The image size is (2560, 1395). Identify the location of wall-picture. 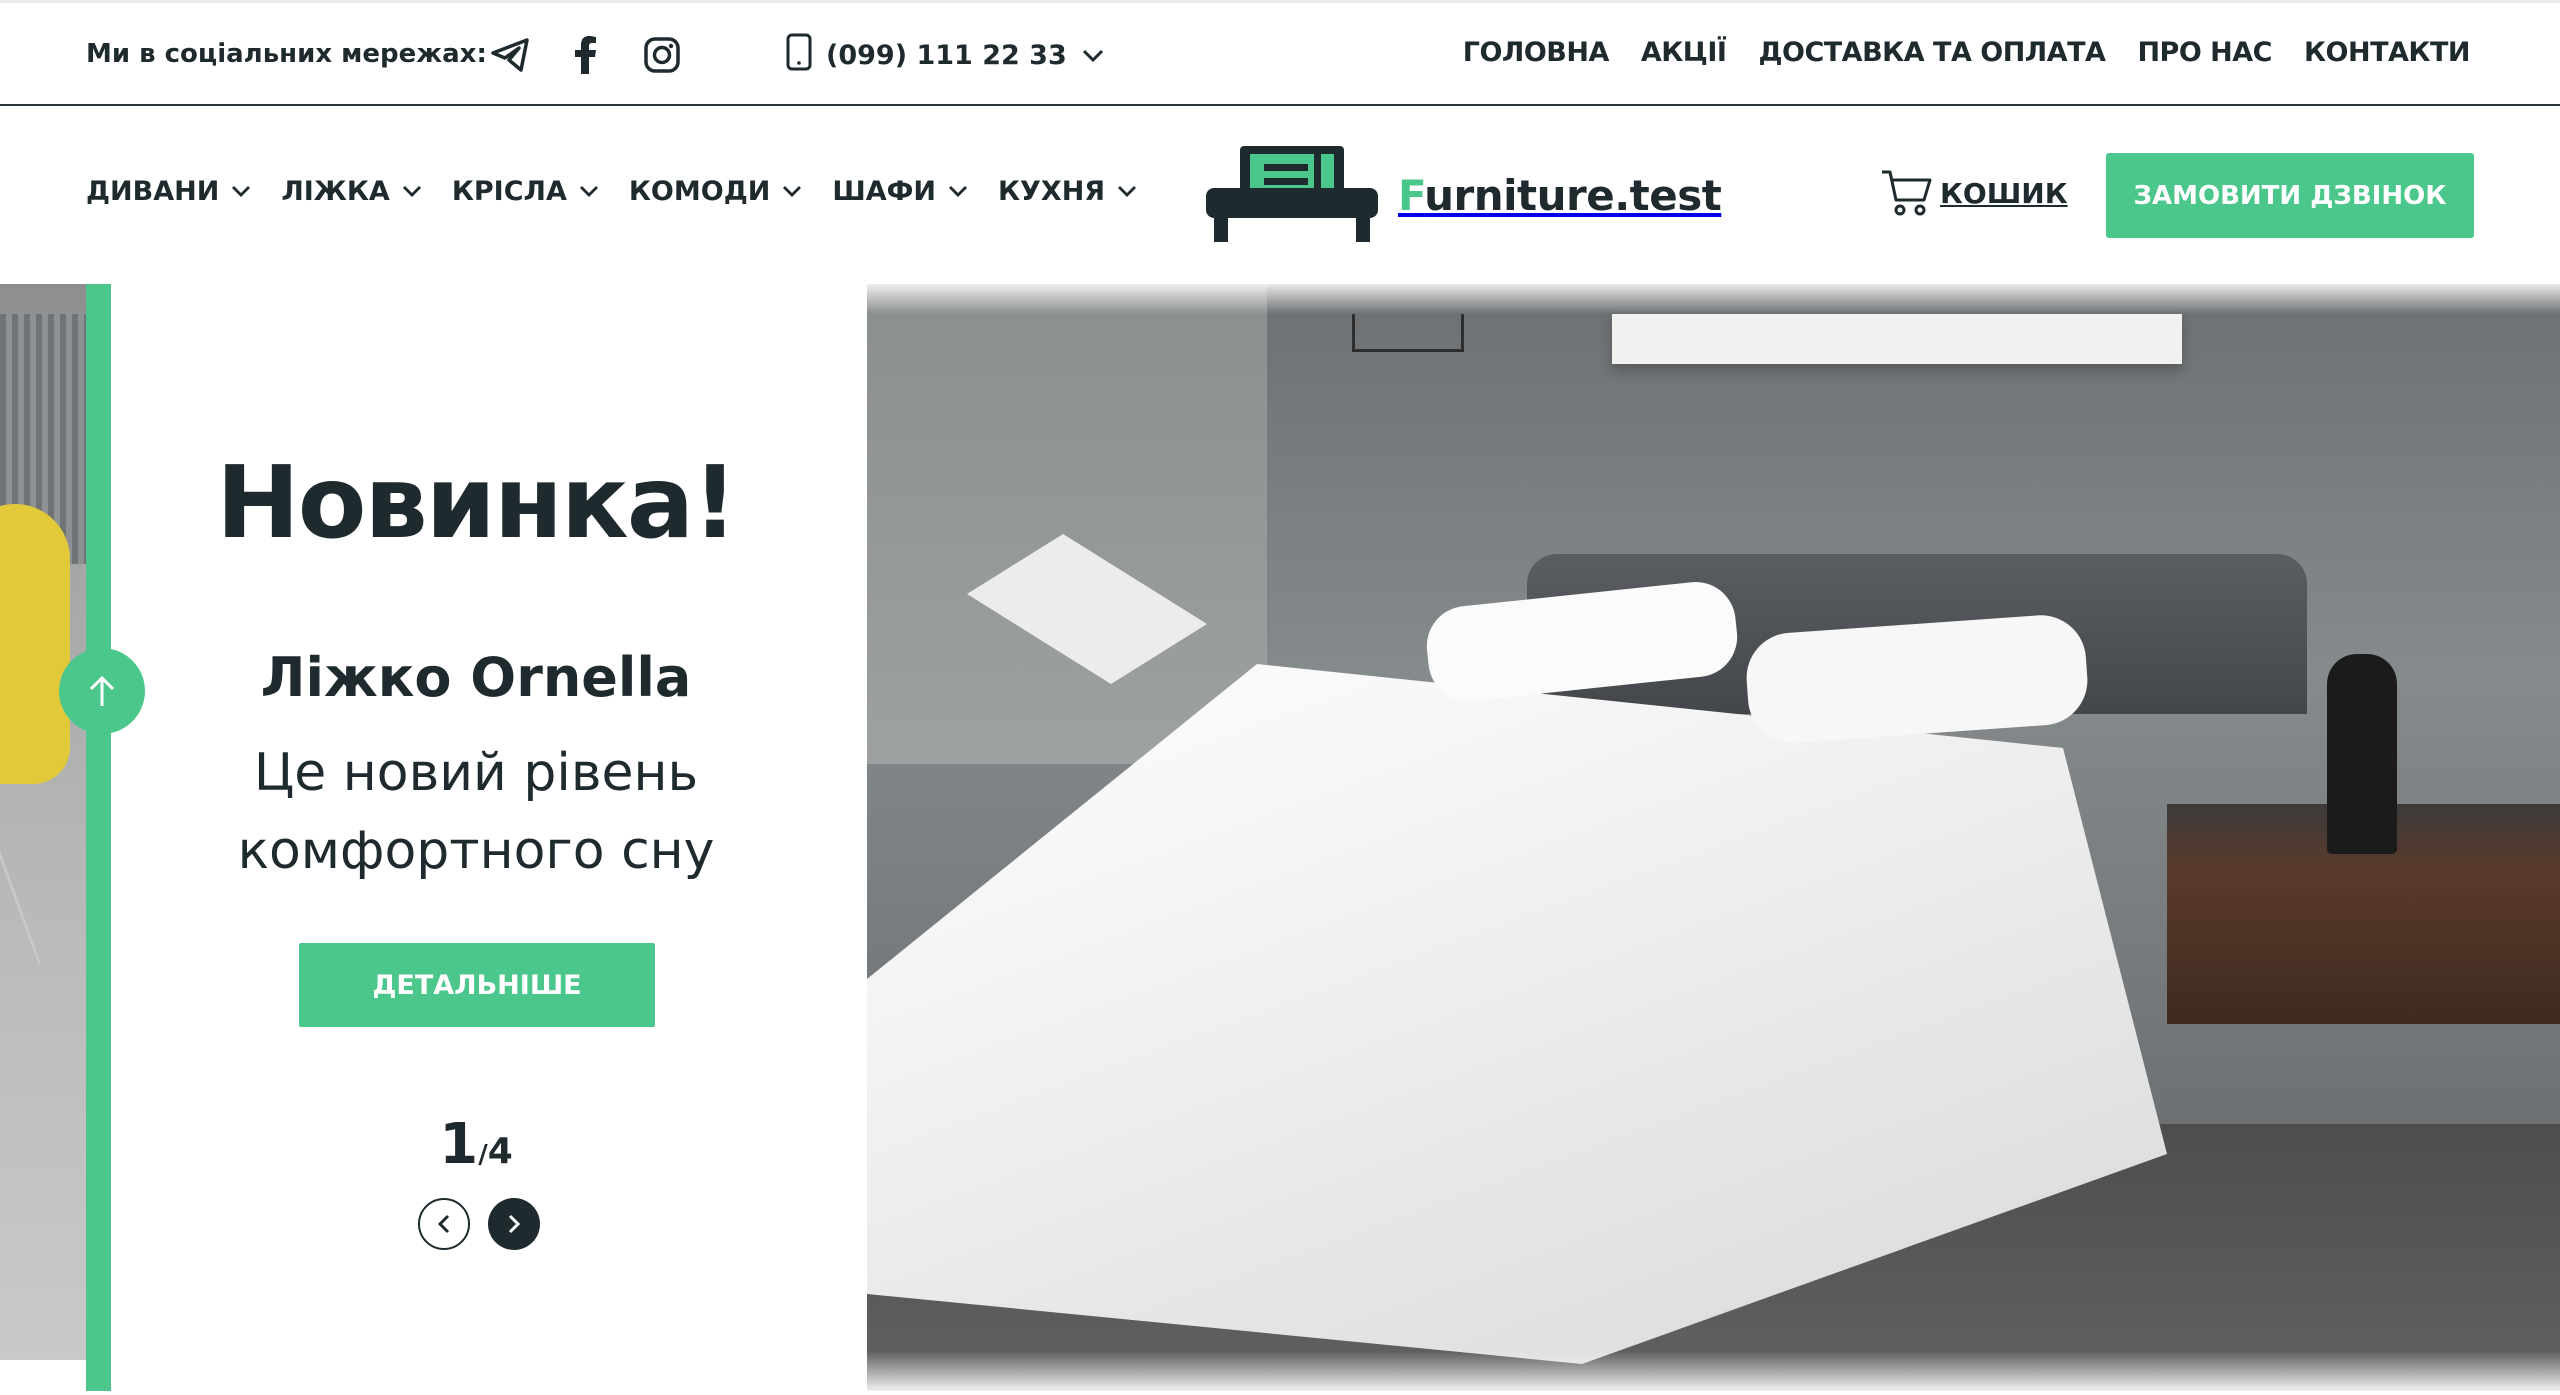
(1897, 339).